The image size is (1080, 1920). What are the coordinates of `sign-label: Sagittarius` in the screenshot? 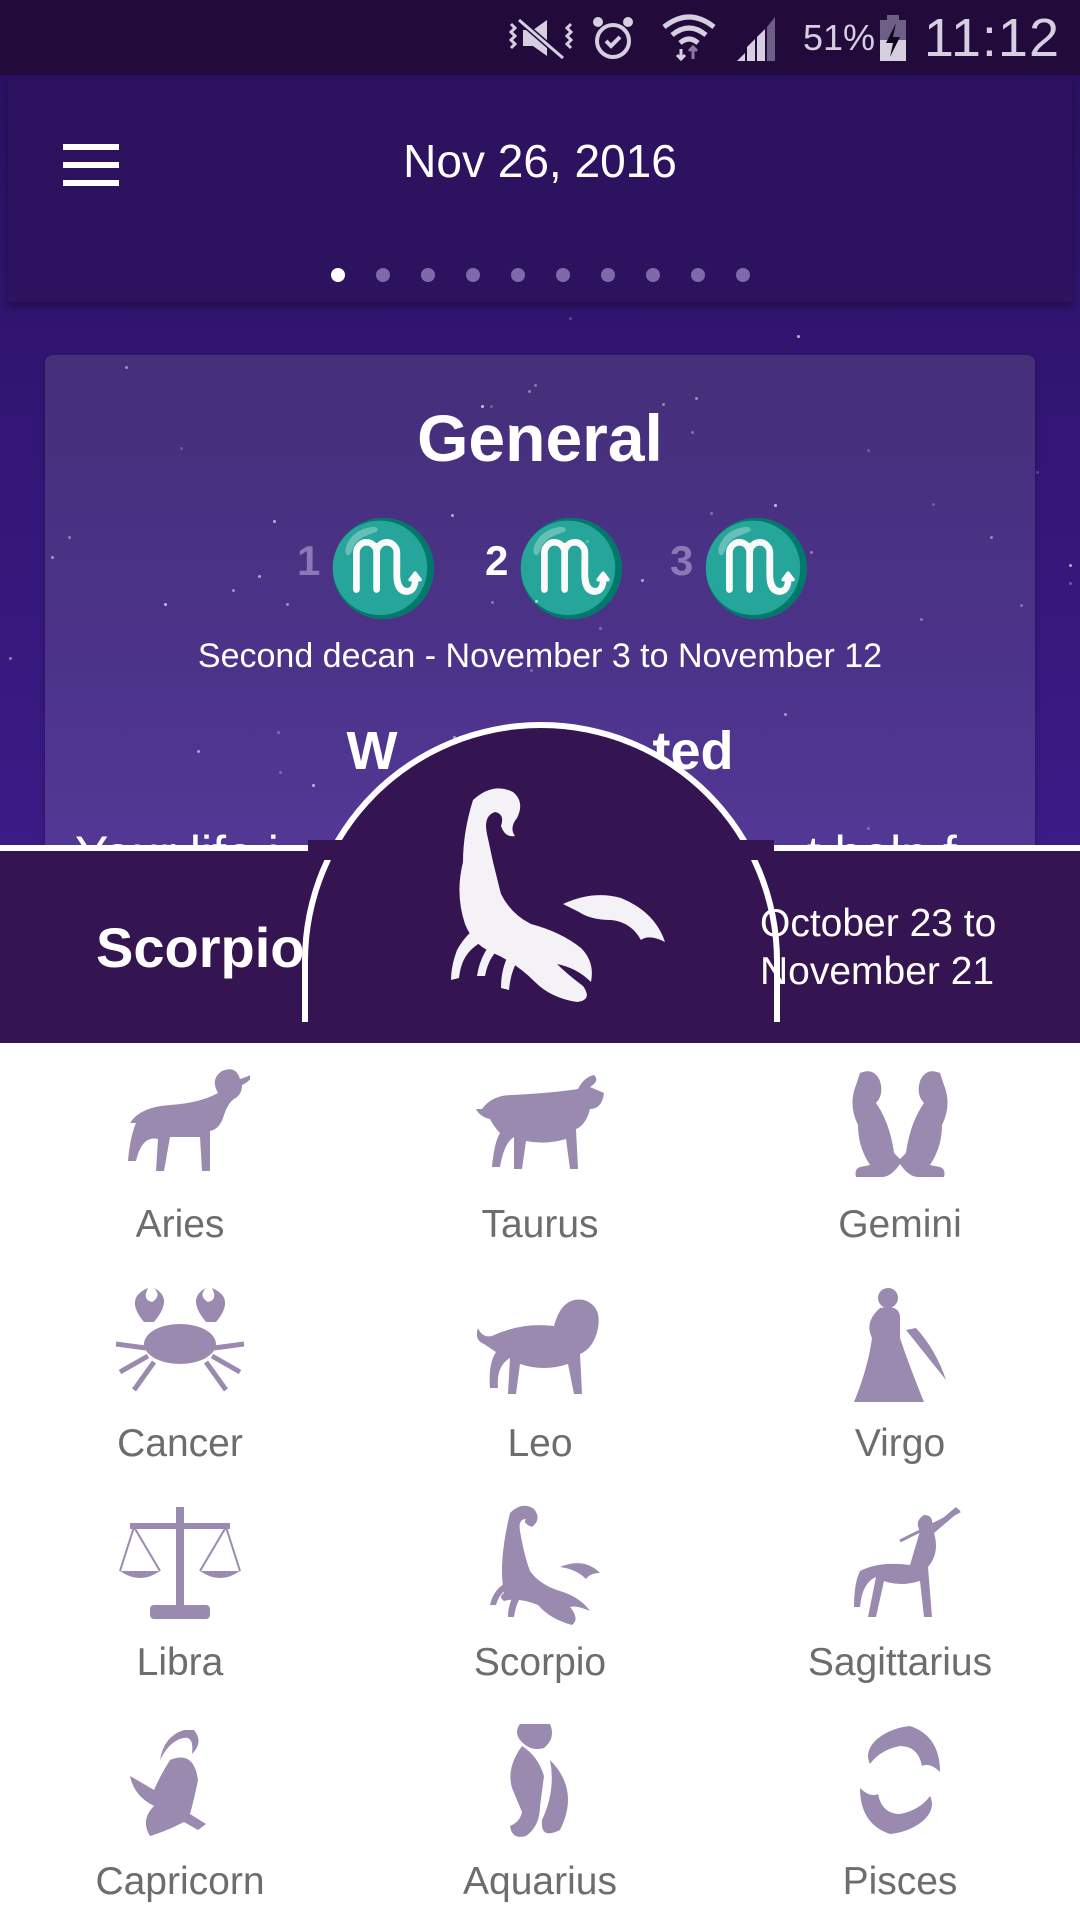 It's located at (900, 1662).